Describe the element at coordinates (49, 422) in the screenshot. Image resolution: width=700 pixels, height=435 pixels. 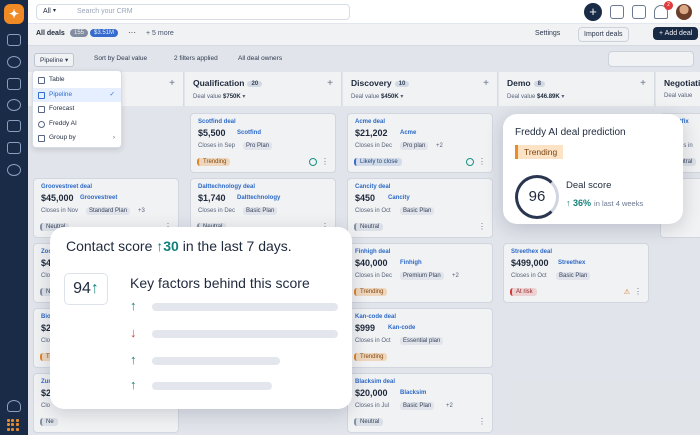
I see `status-tag: Ne` at that location.